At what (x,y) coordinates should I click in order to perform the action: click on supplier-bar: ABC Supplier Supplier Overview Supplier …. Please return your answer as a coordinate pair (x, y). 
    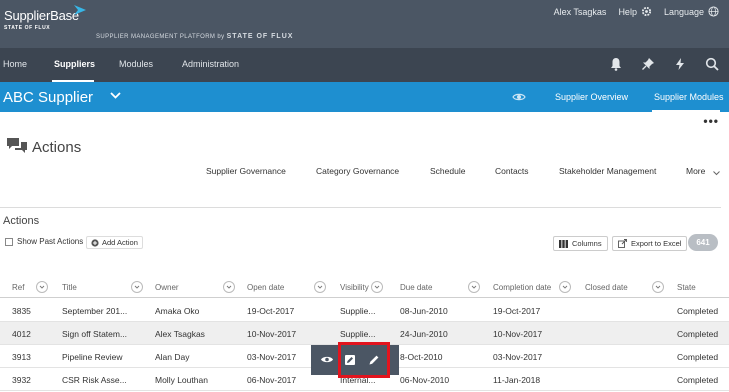
    Looking at the image, I should click on (364, 97).